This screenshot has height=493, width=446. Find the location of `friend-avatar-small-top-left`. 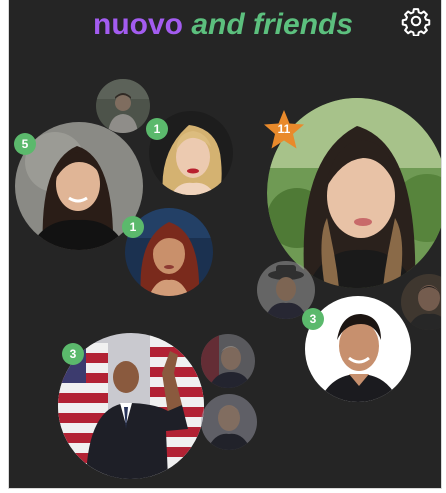

friend-avatar-small-top-left is located at coordinates (123, 106).